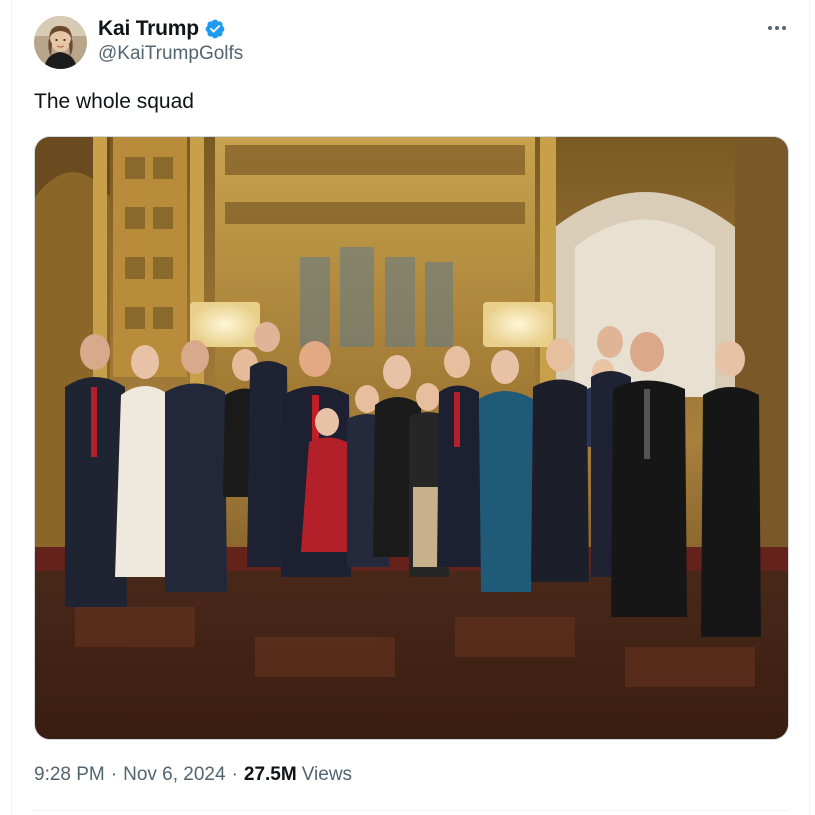 This screenshot has height=815, width=815. What do you see at coordinates (215, 29) in the screenshot?
I see `verified-badge-icon` at bounding box center [215, 29].